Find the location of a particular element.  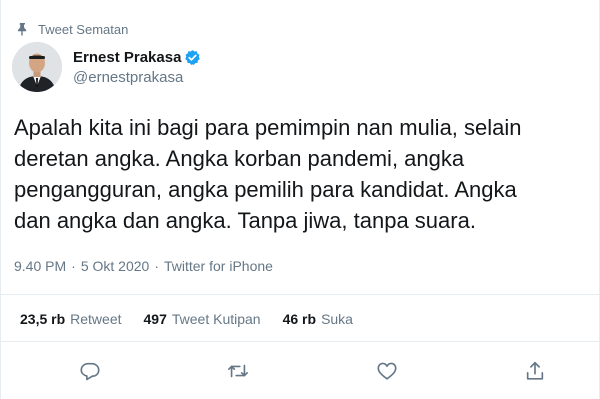

reply-icon is located at coordinates (90, 371).